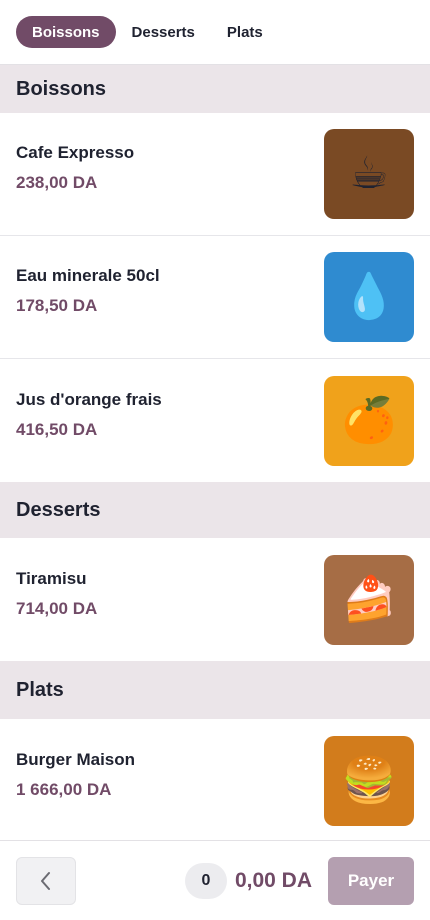 The height and width of the screenshot is (920, 430). Describe the element at coordinates (215, 510) in the screenshot. I see `section-header-desserts: Desserts` at that location.